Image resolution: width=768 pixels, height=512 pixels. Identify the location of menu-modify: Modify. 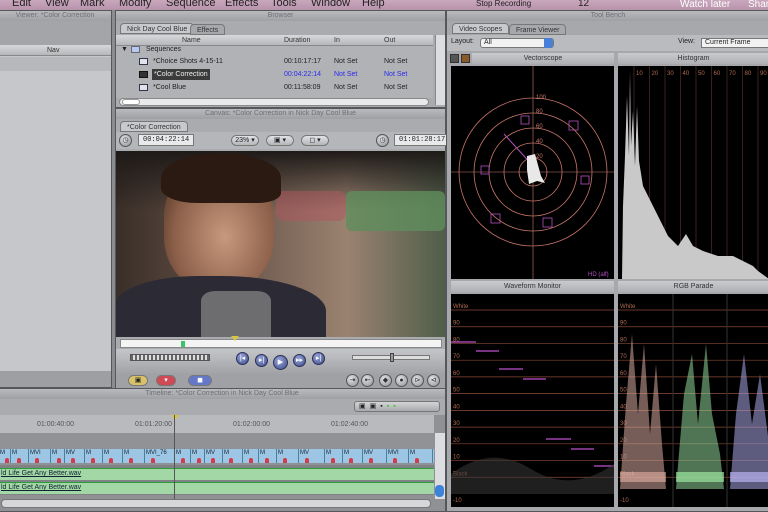
(135, 4).